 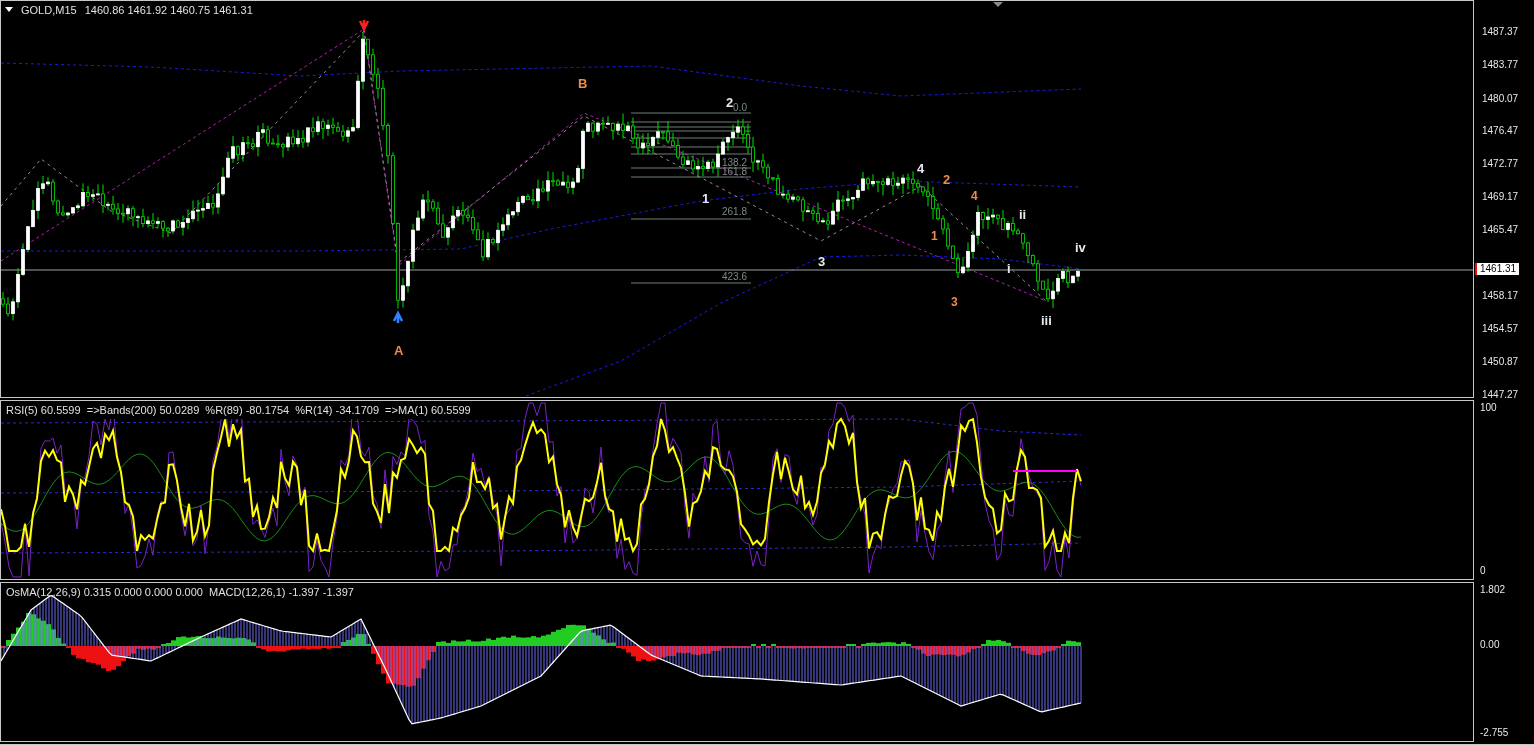 What do you see at coordinates (734, 212) in the screenshot?
I see `fibonacci-level-label: 261.8` at bounding box center [734, 212].